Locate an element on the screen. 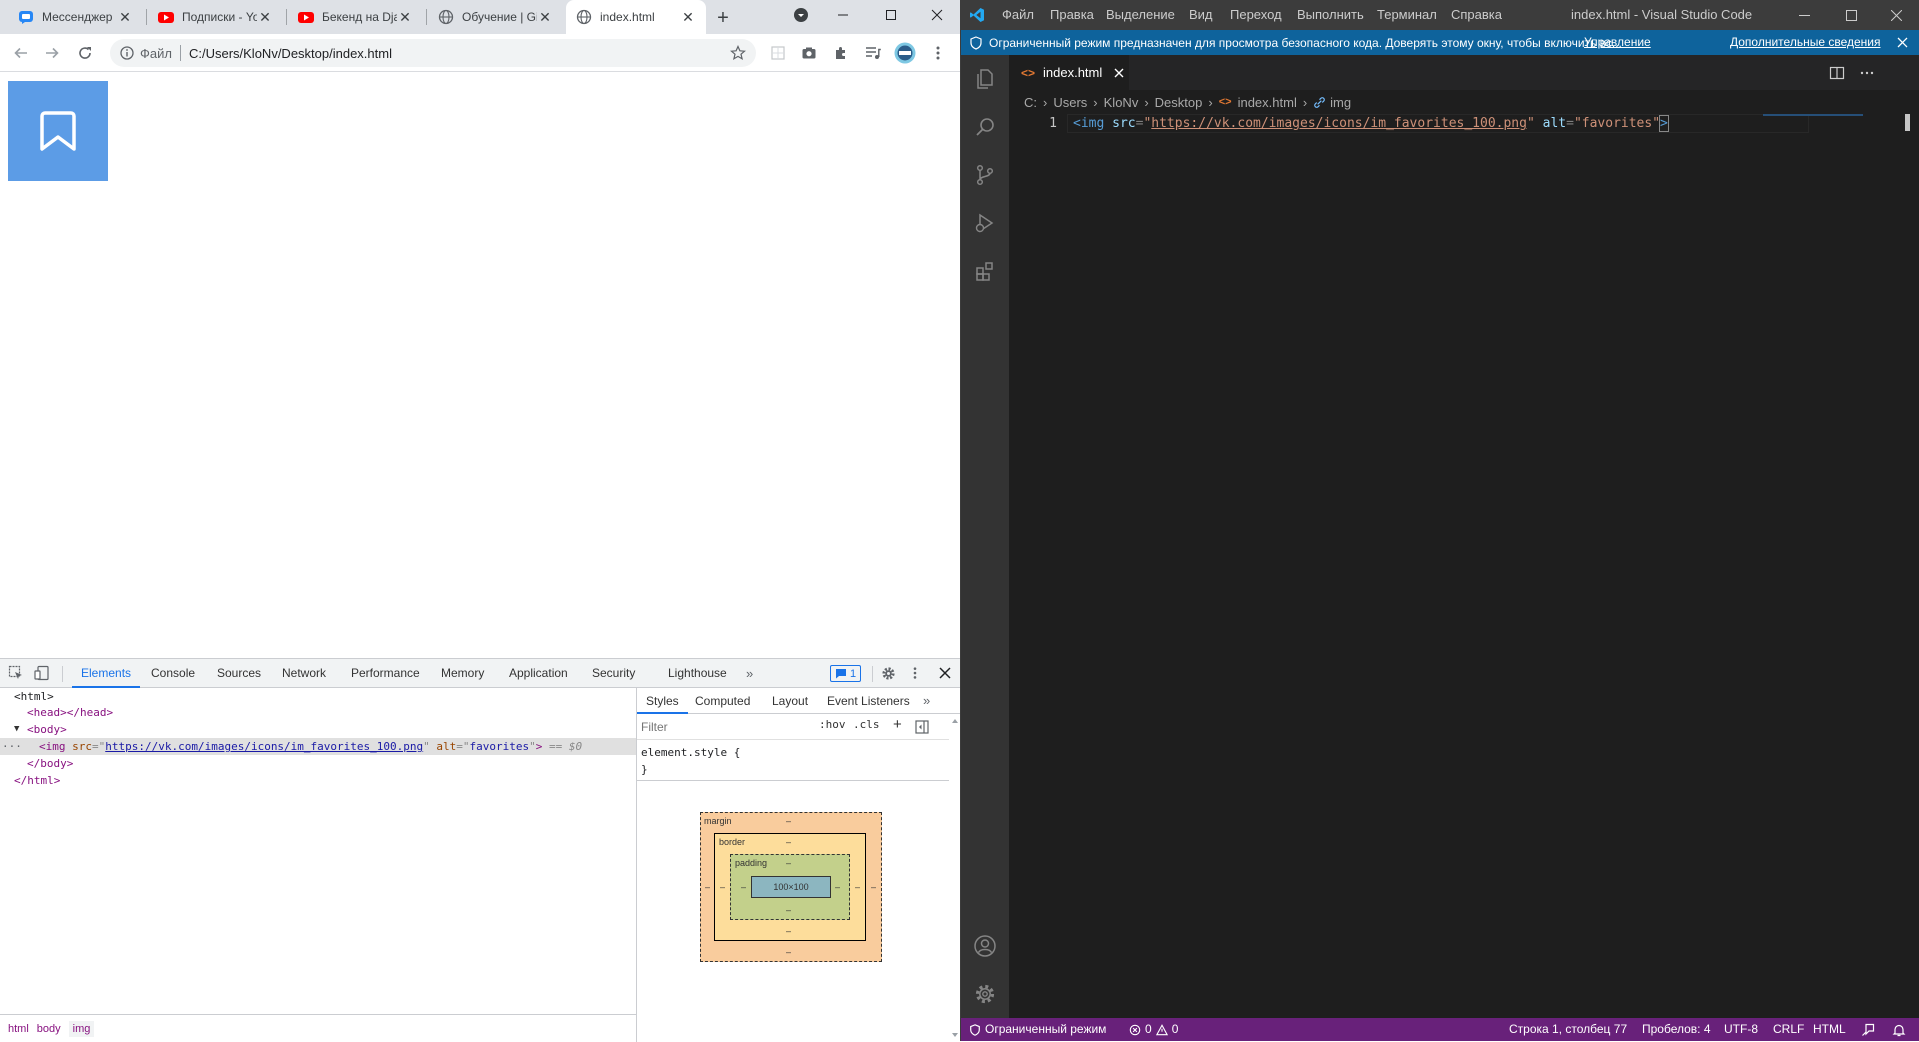 The image size is (1919, 1042). tree-body-close: </body> is located at coordinates (50, 763).